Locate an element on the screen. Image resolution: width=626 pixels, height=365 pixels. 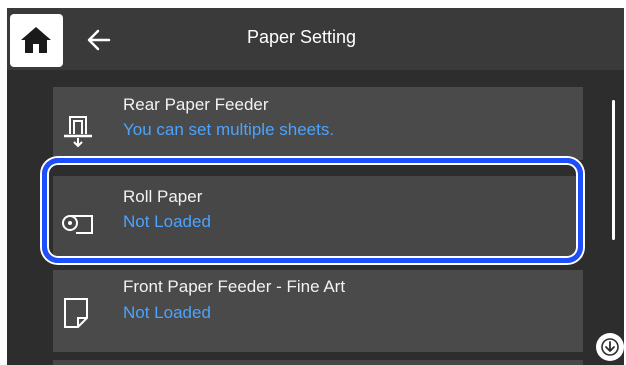
paper-source-name: Rear Paper Feeder is located at coordinates (196, 104).